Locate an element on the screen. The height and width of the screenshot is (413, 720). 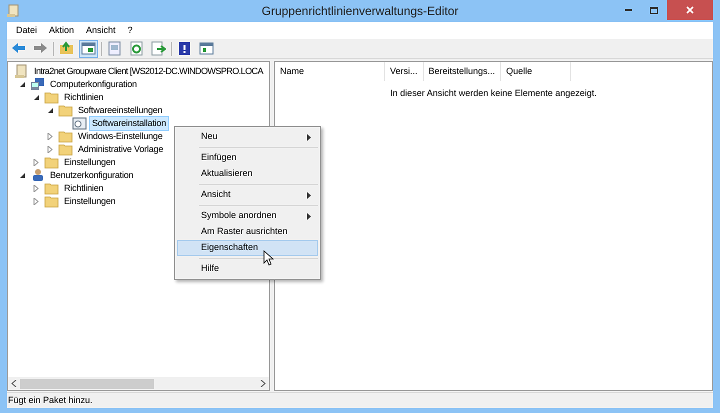
menu-item: Aktualisieren is located at coordinates (247, 174).